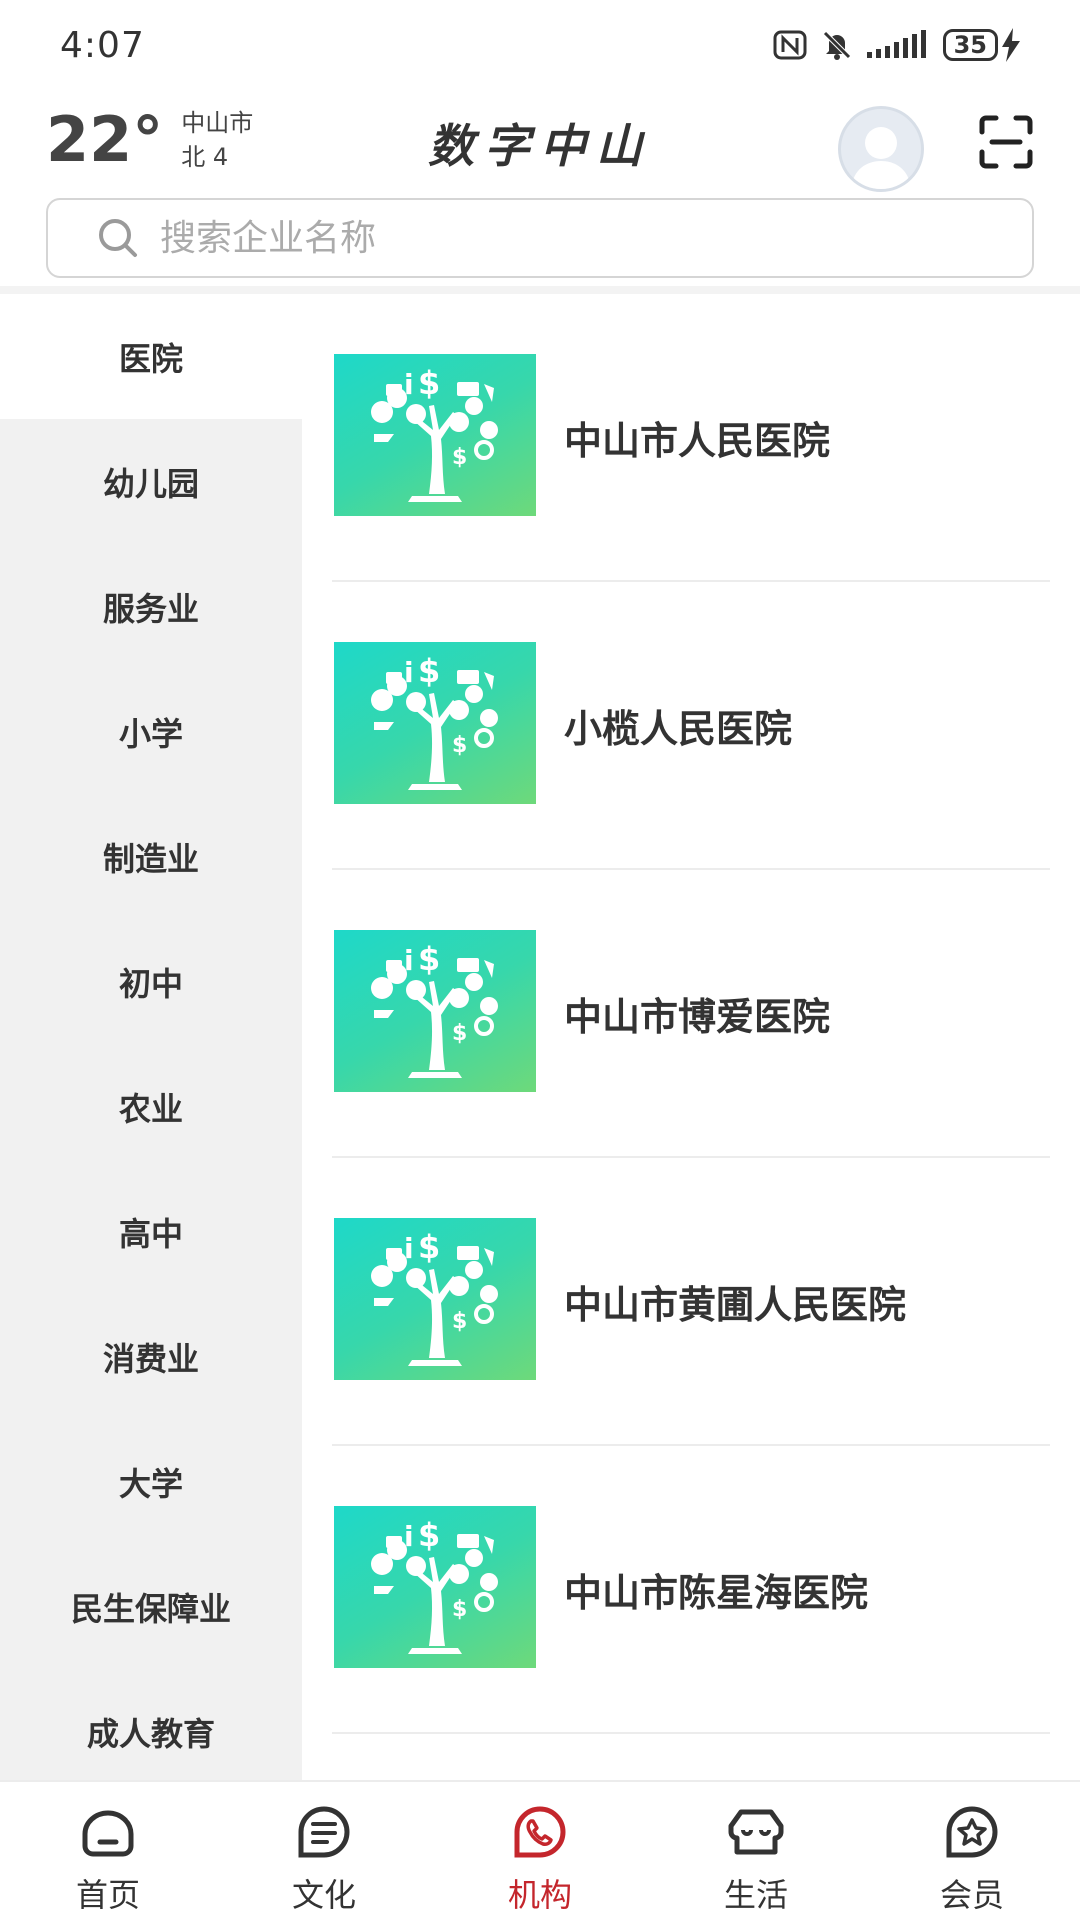  Describe the element at coordinates (691, 1733) in the screenshot. I see `row-divider` at that location.